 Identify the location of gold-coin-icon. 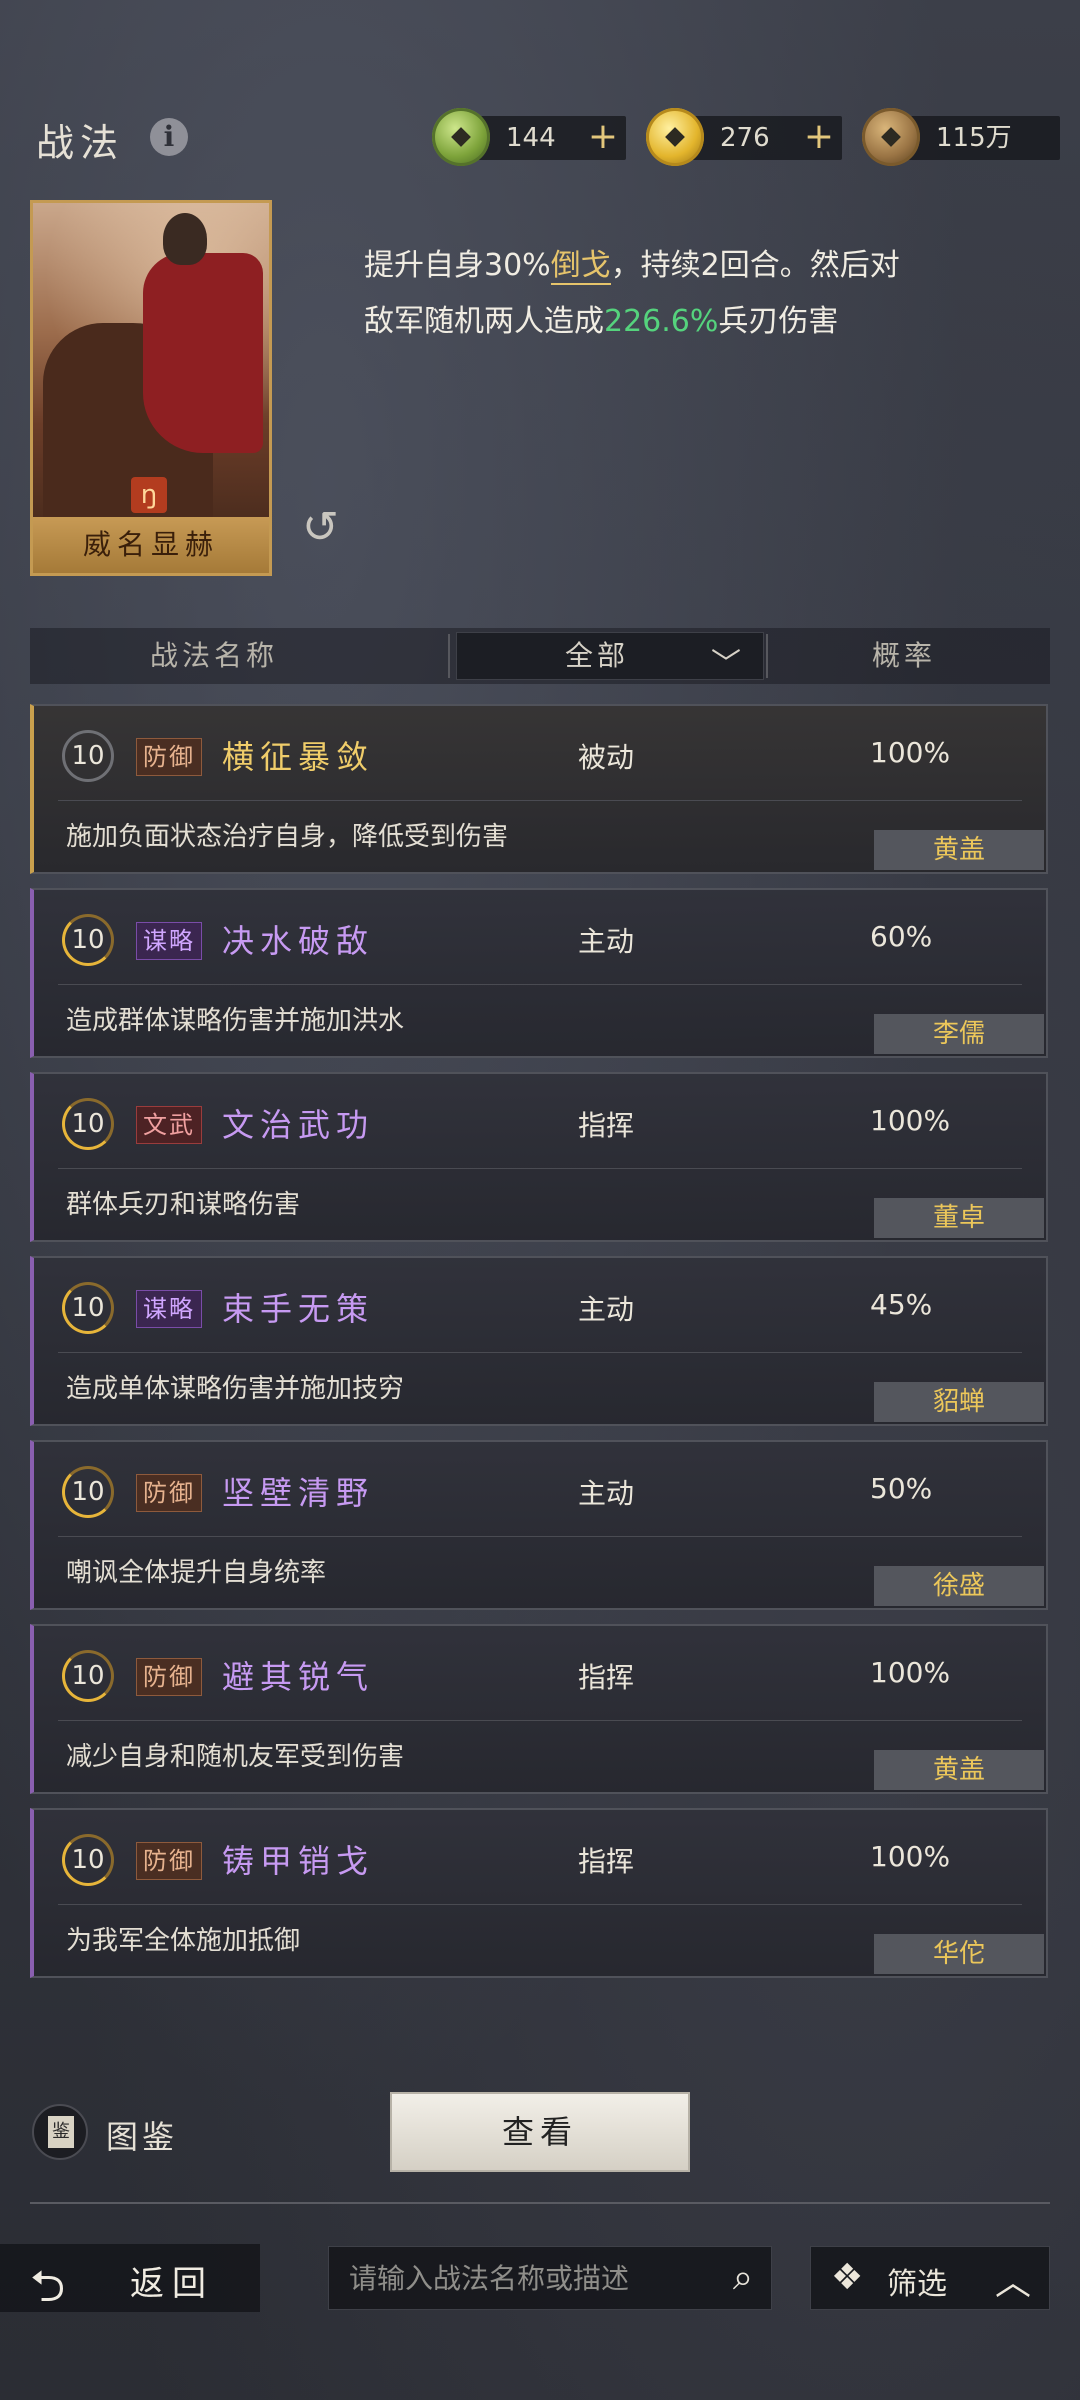
(675, 137).